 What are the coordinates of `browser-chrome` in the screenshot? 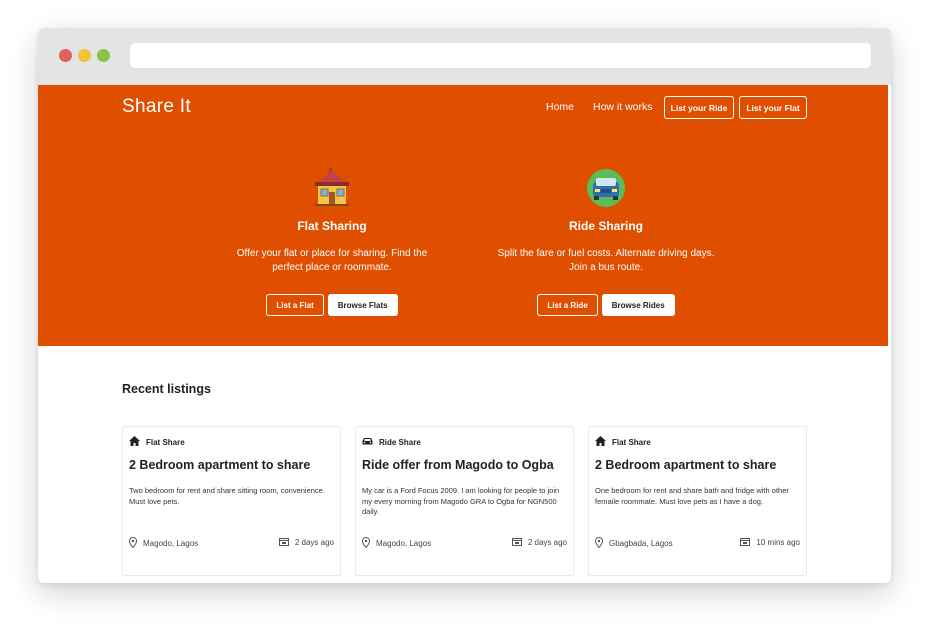 It's located at (464, 56).